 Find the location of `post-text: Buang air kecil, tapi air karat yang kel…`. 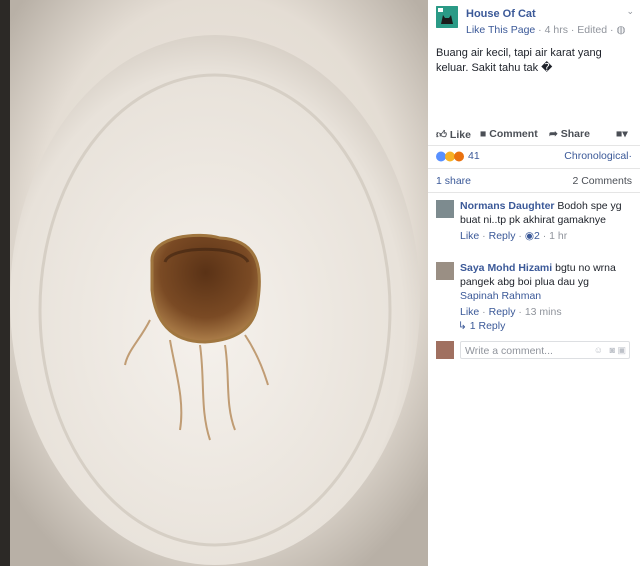

post-text: Buang air kecil, tapi air karat yang kel… is located at coordinates (519, 60).